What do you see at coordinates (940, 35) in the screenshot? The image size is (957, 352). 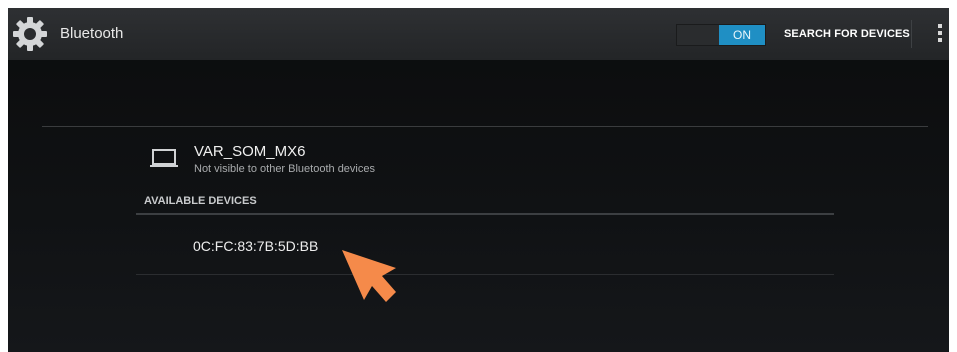 I see `overflow-menu-icon` at bounding box center [940, 35].